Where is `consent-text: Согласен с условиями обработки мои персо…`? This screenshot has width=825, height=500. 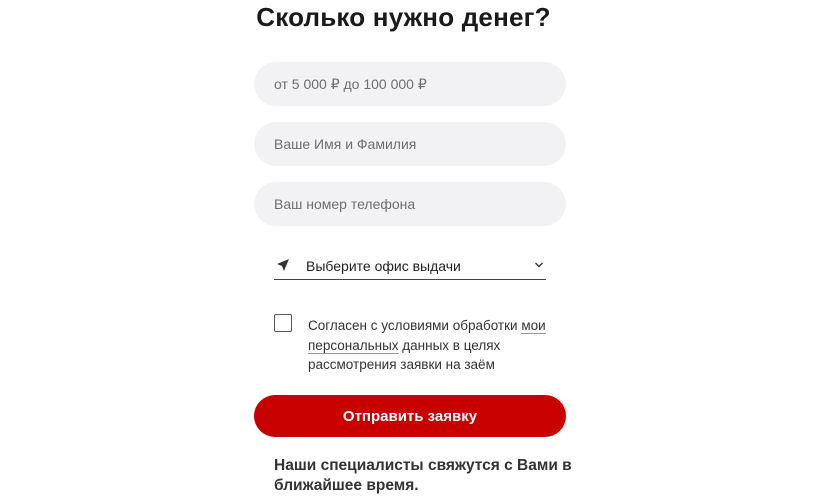 consent-text: Согласен с условиями обработки мои персо… is located at coordinates (433, 345).